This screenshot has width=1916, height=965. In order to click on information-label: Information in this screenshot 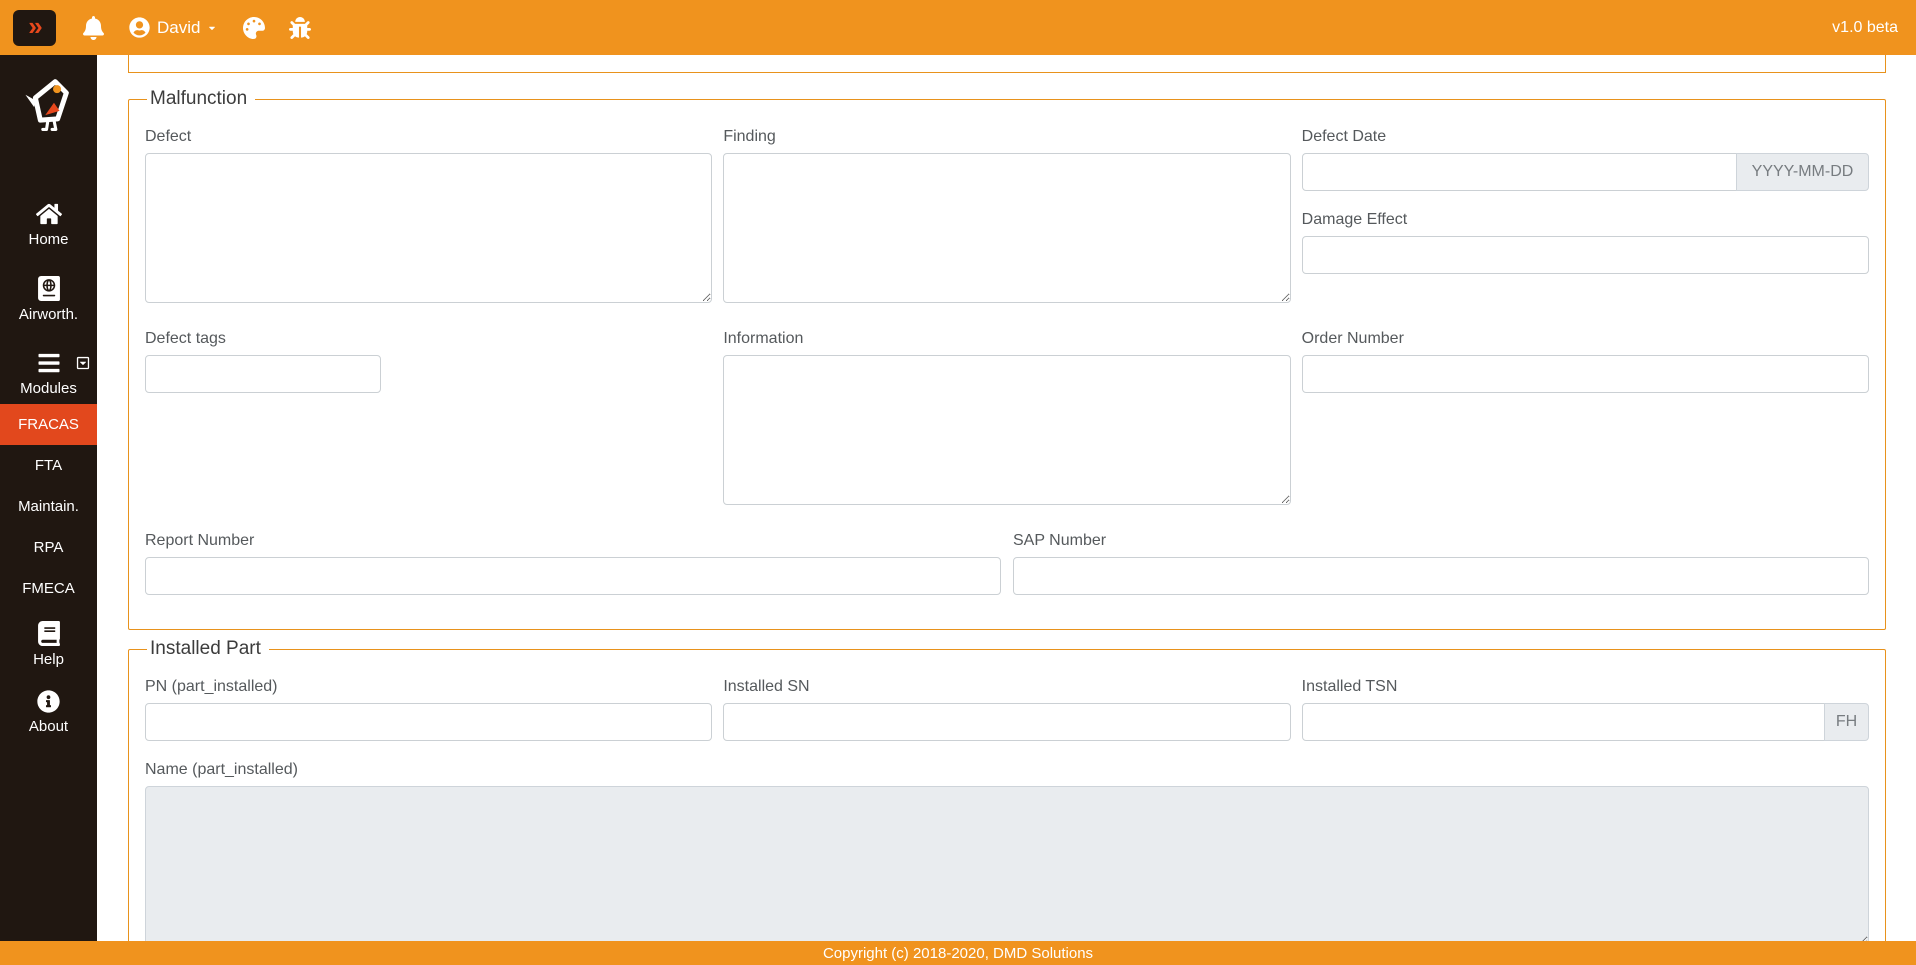, I will do `click(763, 338)`.